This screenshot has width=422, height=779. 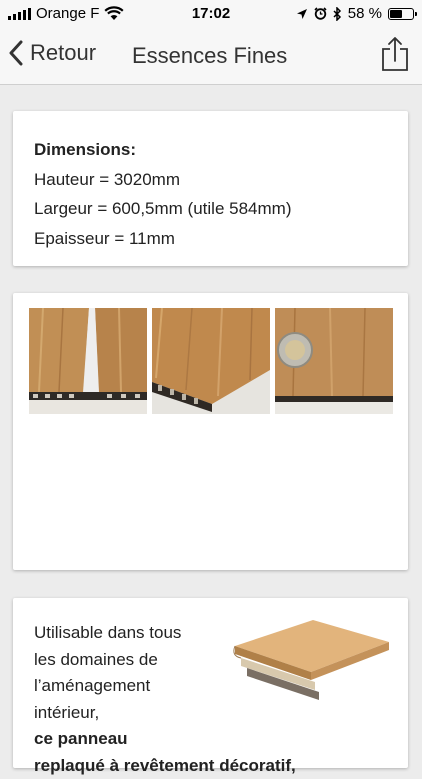 I want to click on page-title: Essences Fines, so click(x=209, y=56).